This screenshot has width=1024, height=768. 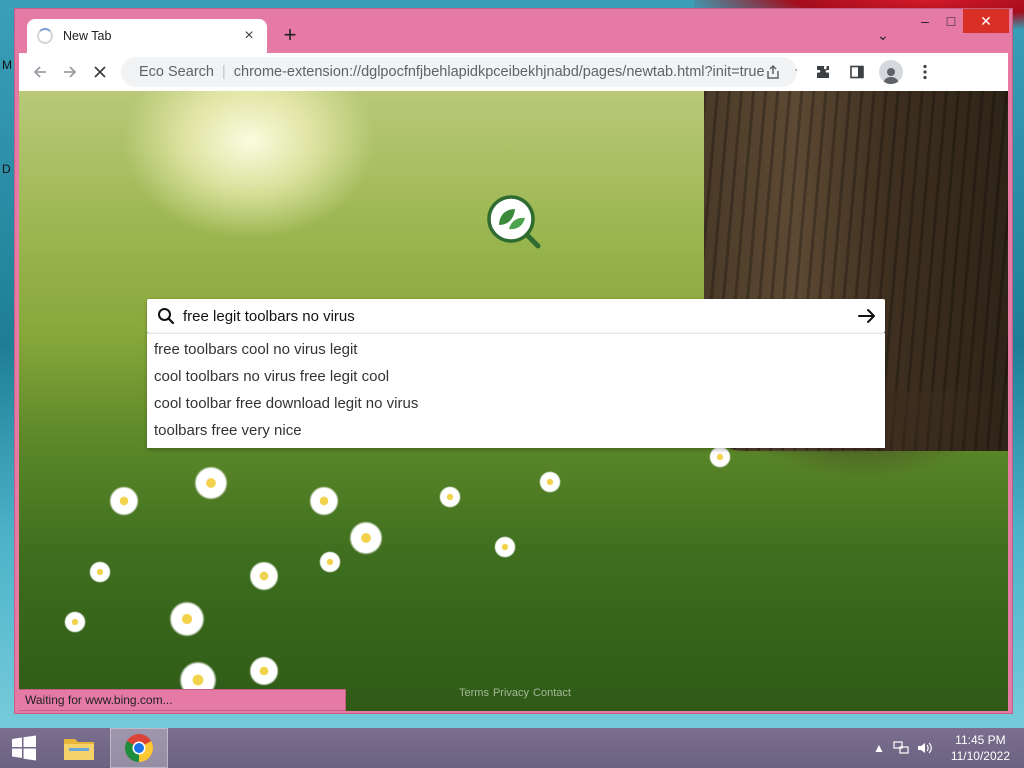 I want to click on tab-title: New Tab, so click(x=87, y=36).